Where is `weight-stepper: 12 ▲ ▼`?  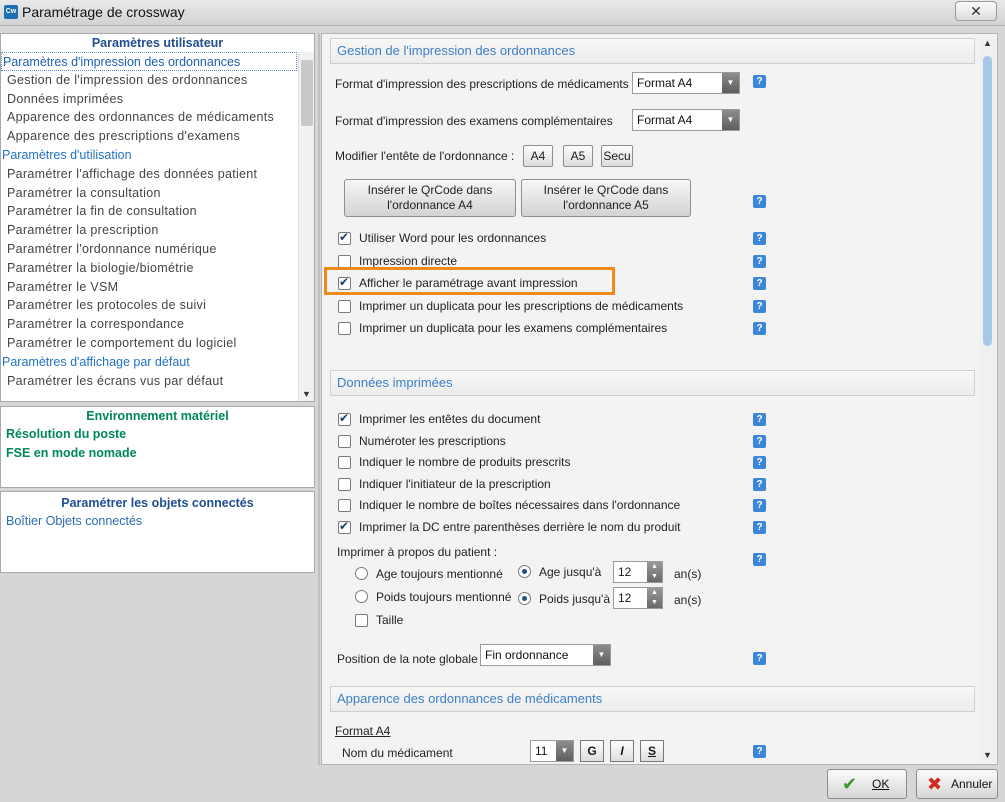 weight-stepper: 12 ▲ ▼ is located at coordinates (638, 598).